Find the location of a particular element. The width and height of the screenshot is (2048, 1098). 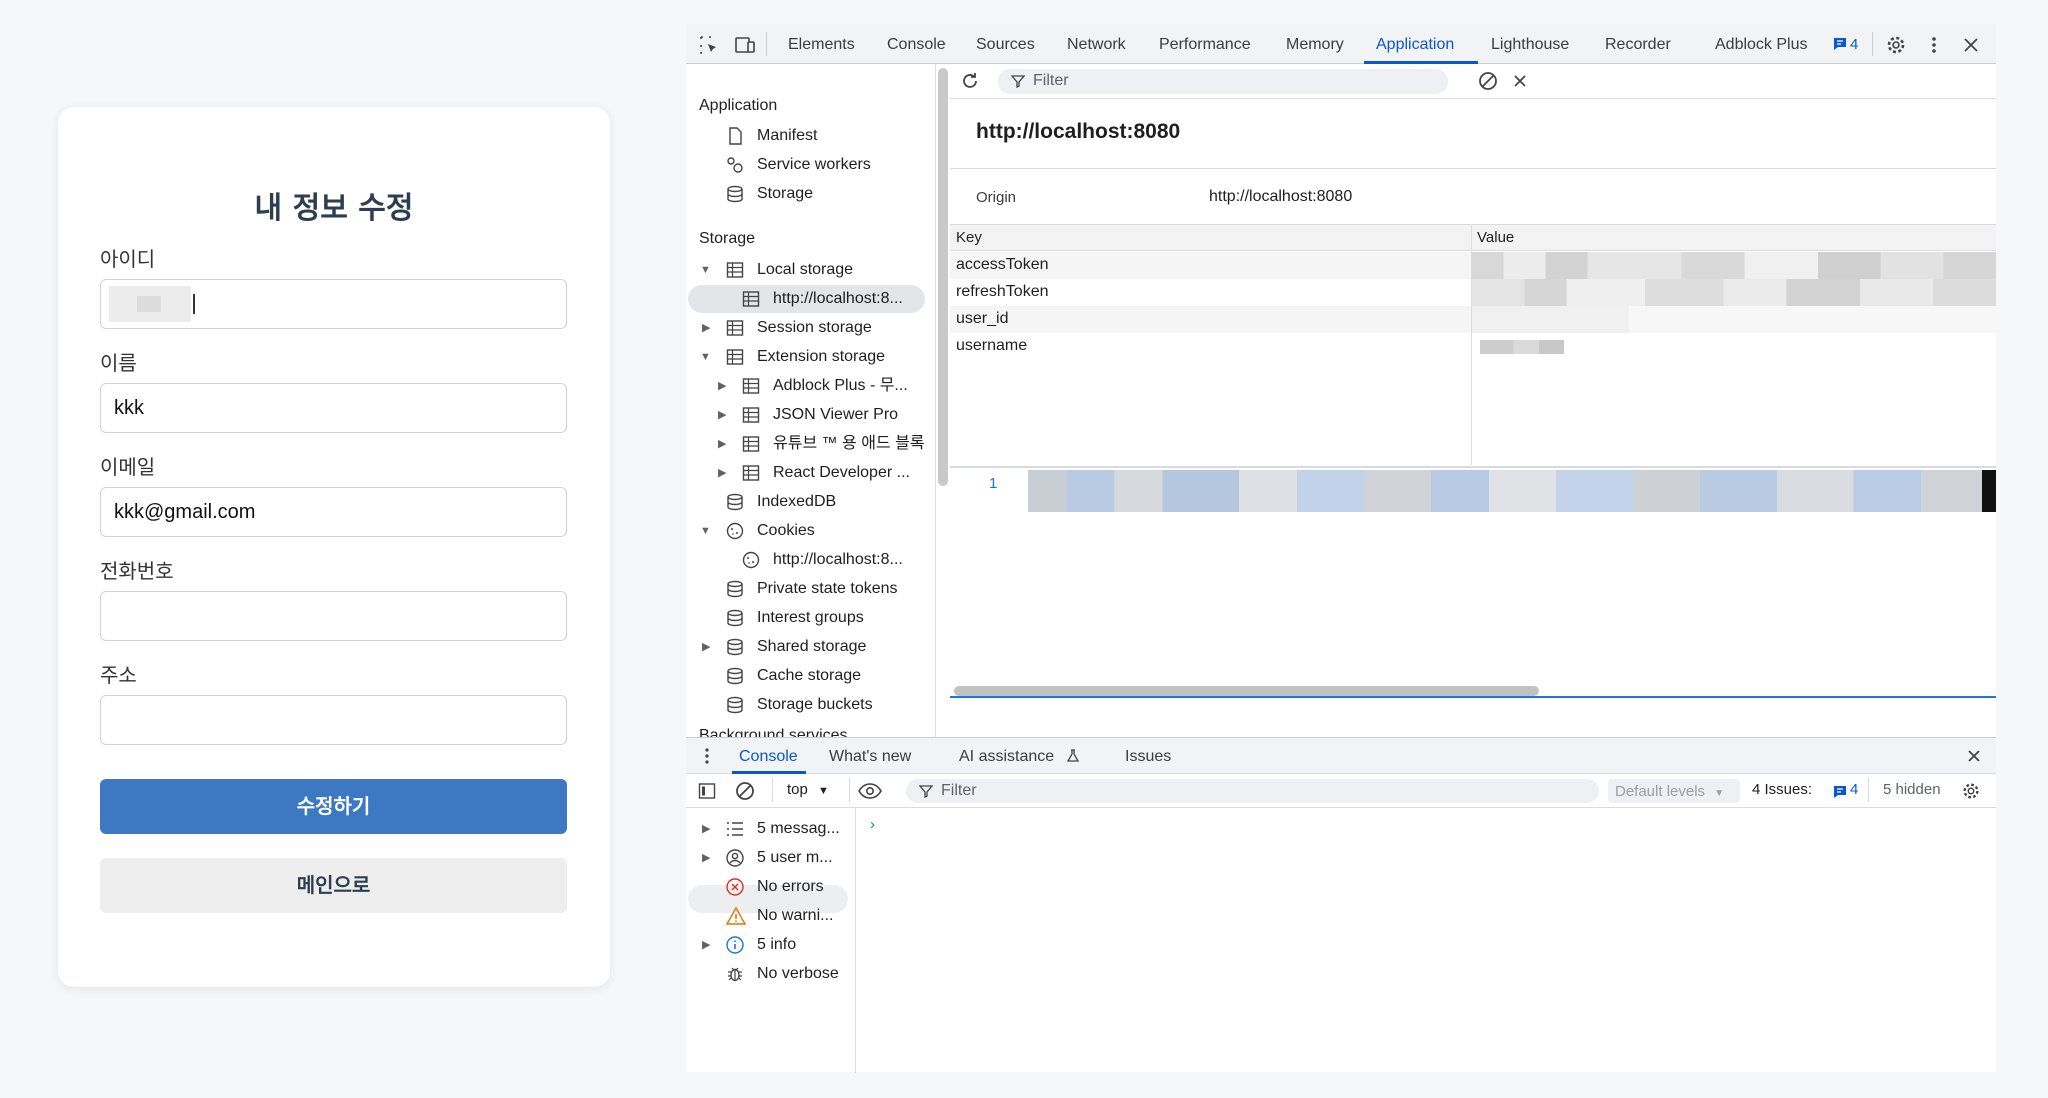

column-header-value: Value is located at coordinates (1495, 237).